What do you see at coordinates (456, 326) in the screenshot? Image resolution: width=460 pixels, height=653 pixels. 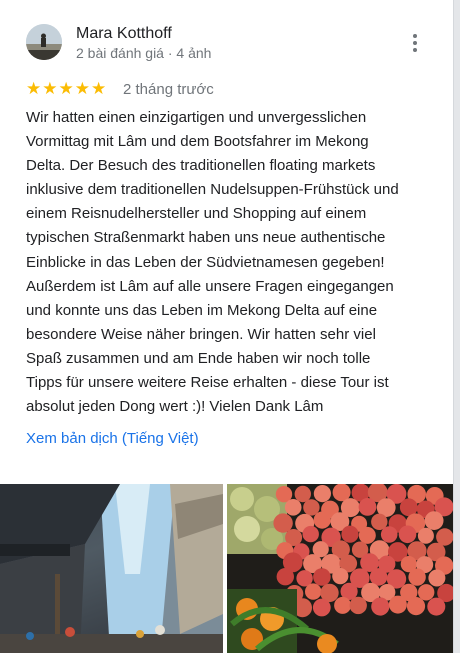 I see `scrollbar-track` at bounding box center [456, 326].